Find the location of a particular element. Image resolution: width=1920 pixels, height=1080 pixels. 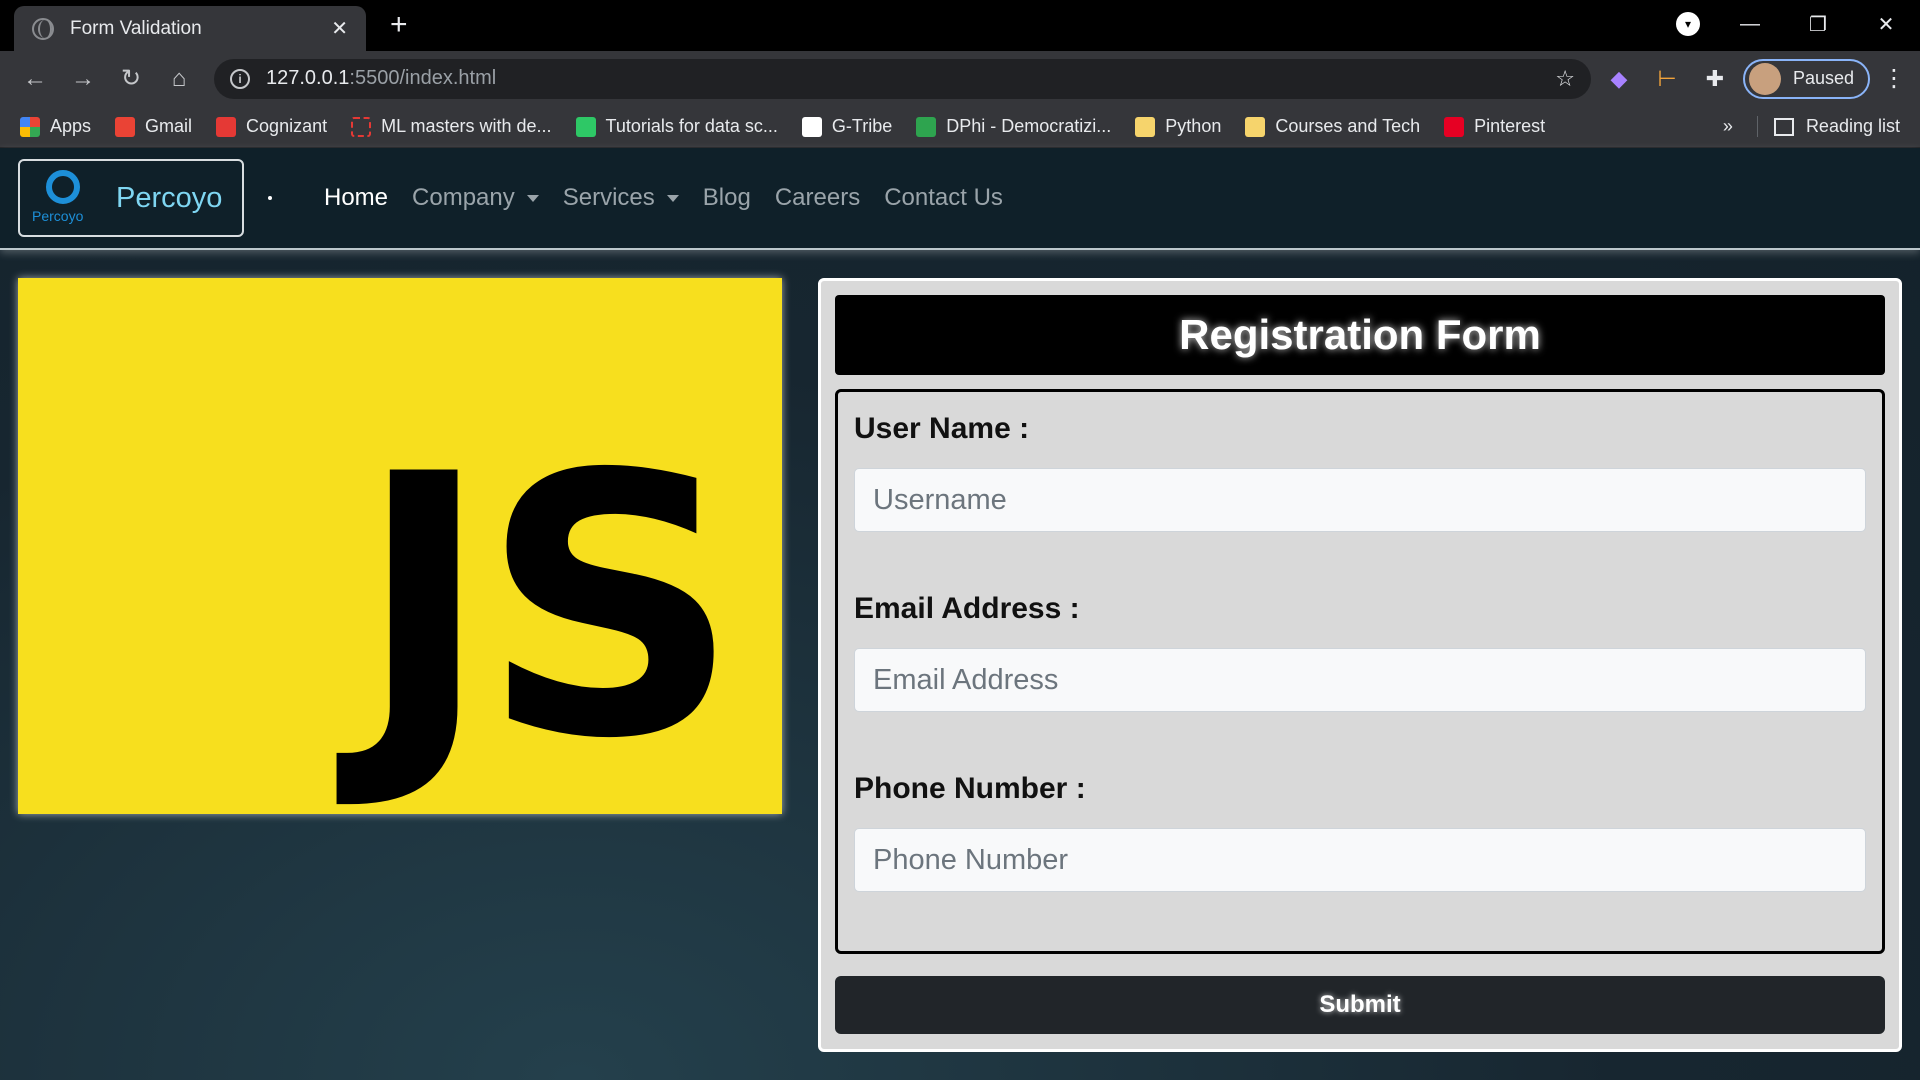

reload-icon: ↻ is located at coordinates (131, 78).